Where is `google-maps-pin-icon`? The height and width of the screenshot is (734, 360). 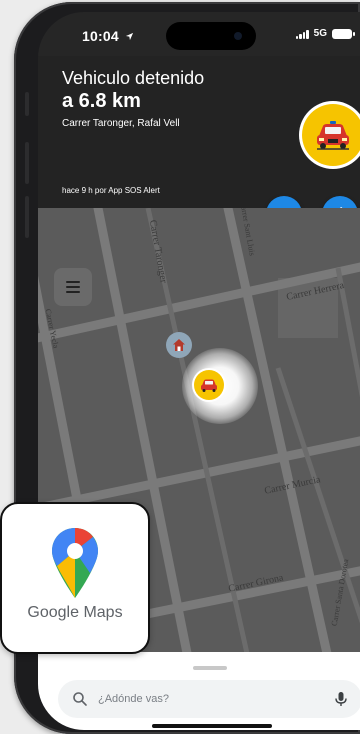
google-maps-pin-icon is located at coordinates (75, 563).